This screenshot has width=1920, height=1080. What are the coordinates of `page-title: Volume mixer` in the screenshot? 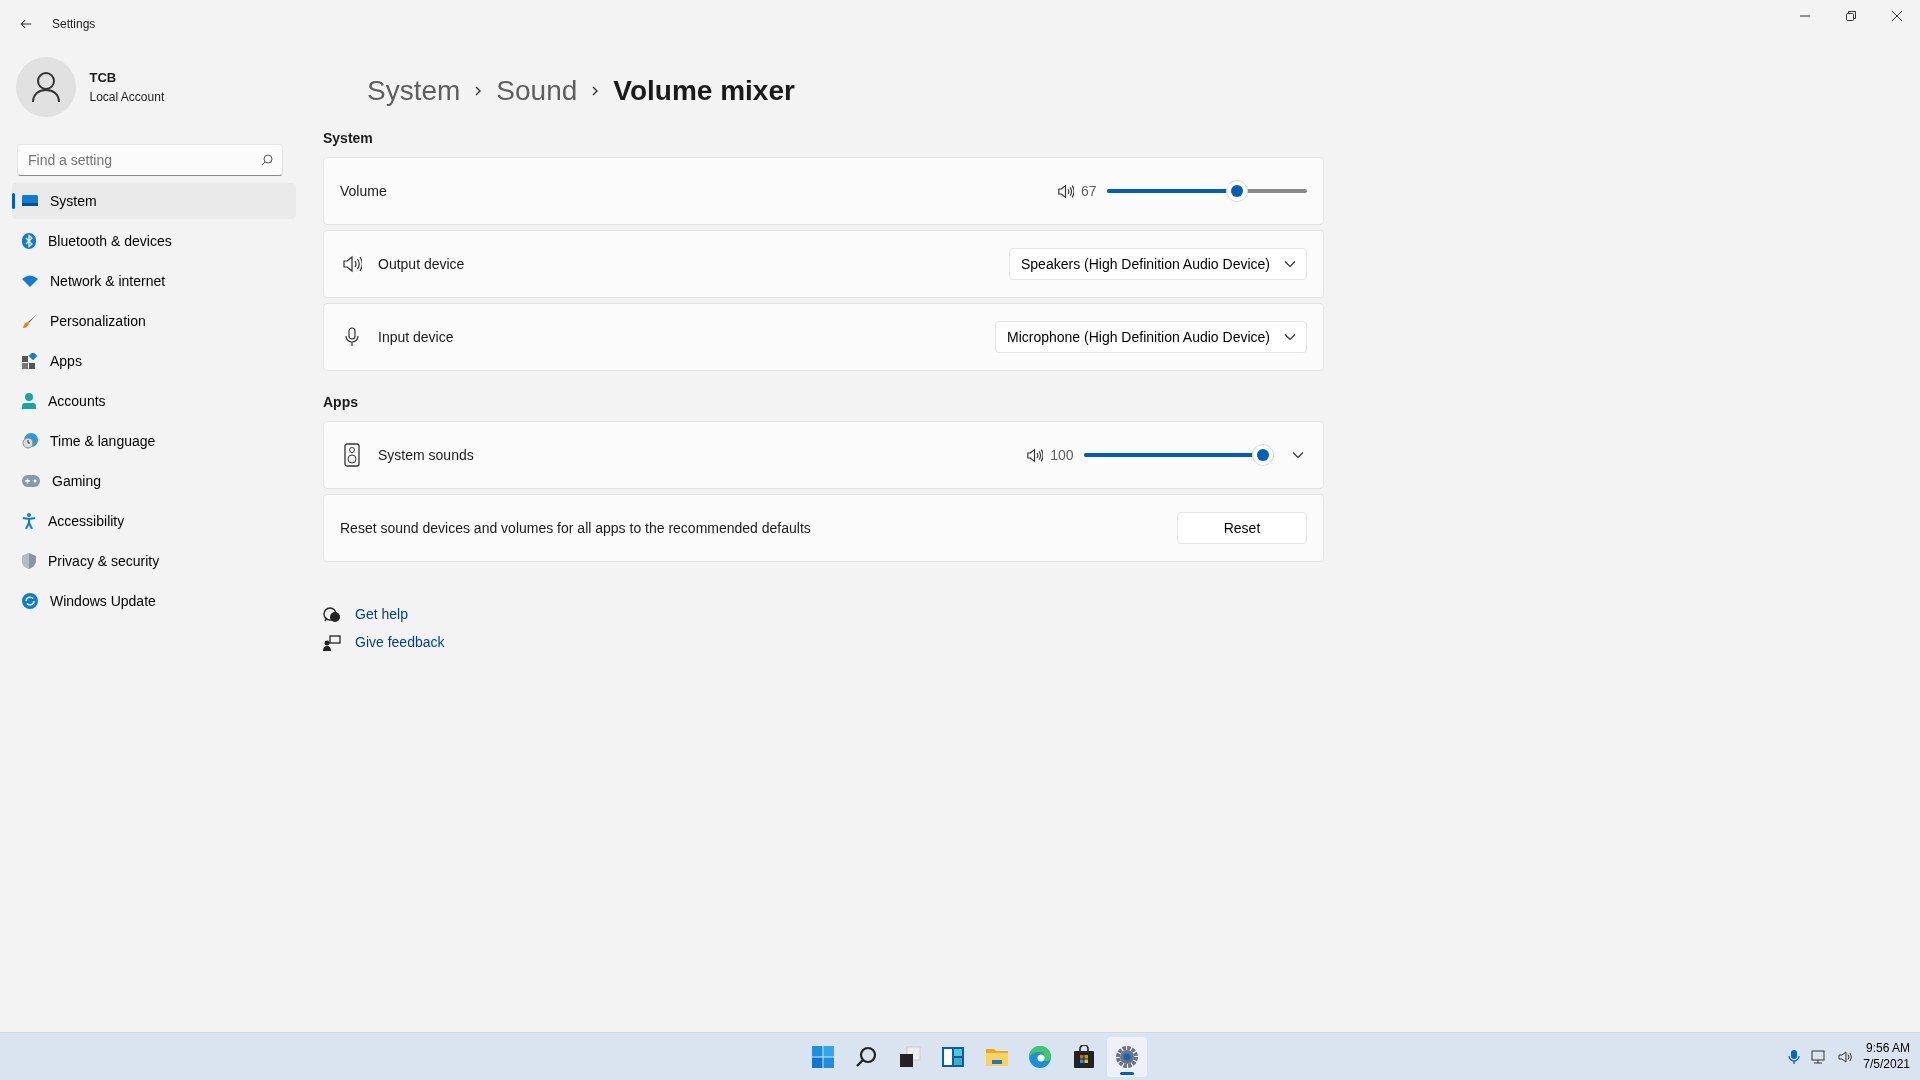 It's located at (704, 91).